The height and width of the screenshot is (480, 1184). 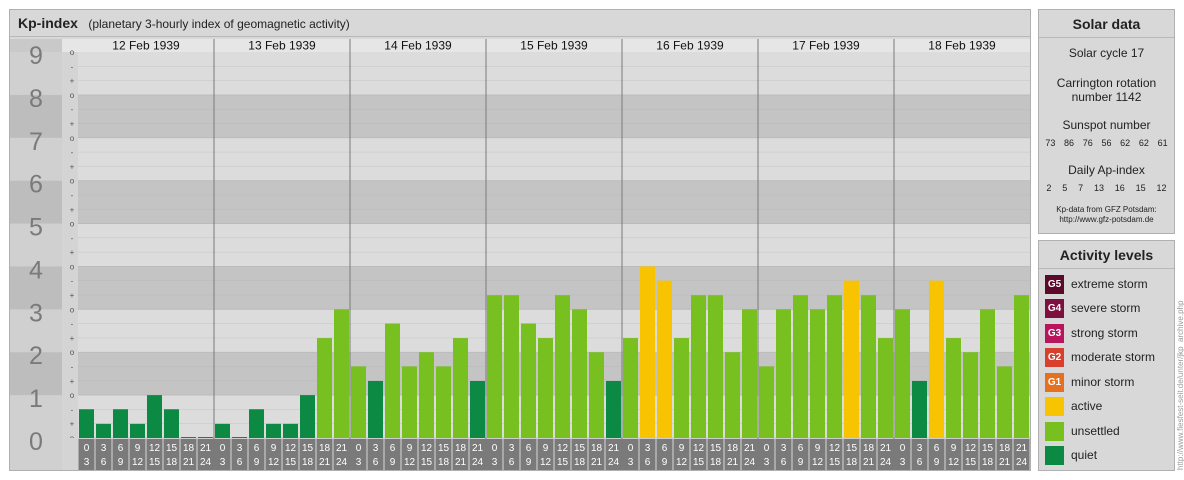 What do you see at coordinates (1022, 462) in the screenshot?
I see `x-interval-end: 24` at bounding box center [1022, 462].